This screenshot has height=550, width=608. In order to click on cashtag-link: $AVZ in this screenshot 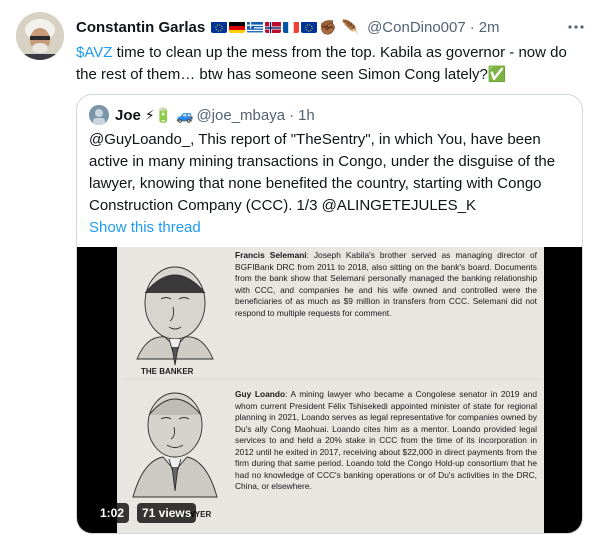, I will do `click(94, 52)`.